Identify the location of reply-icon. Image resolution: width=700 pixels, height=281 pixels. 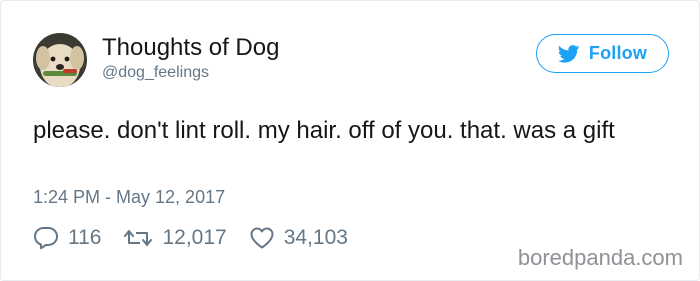
(50, 238).